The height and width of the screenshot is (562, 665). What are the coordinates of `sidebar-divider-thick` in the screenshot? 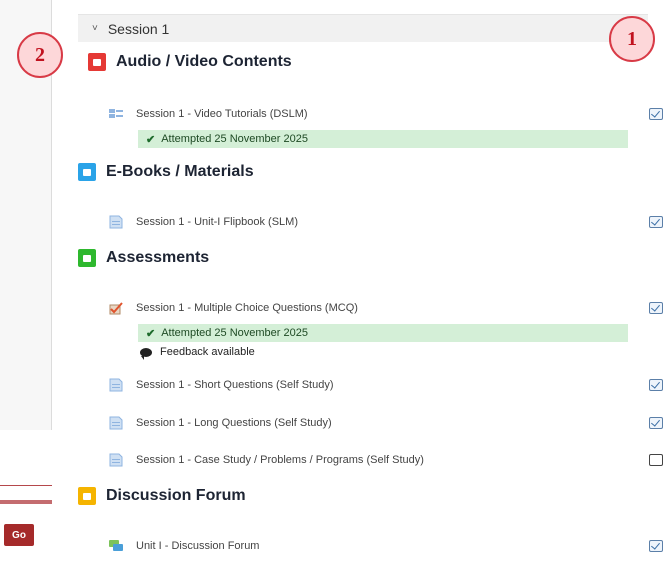 It's located at (26, 502).